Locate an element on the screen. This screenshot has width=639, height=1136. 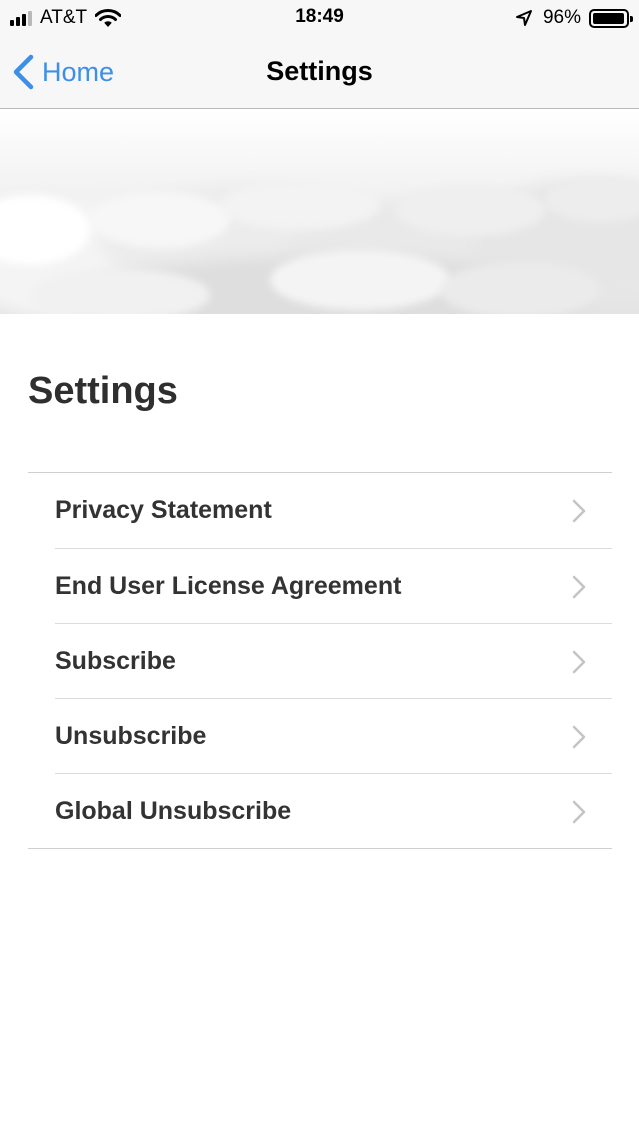
status-bar: AT&T 18:49 96% is located at coordinates (319, 18).